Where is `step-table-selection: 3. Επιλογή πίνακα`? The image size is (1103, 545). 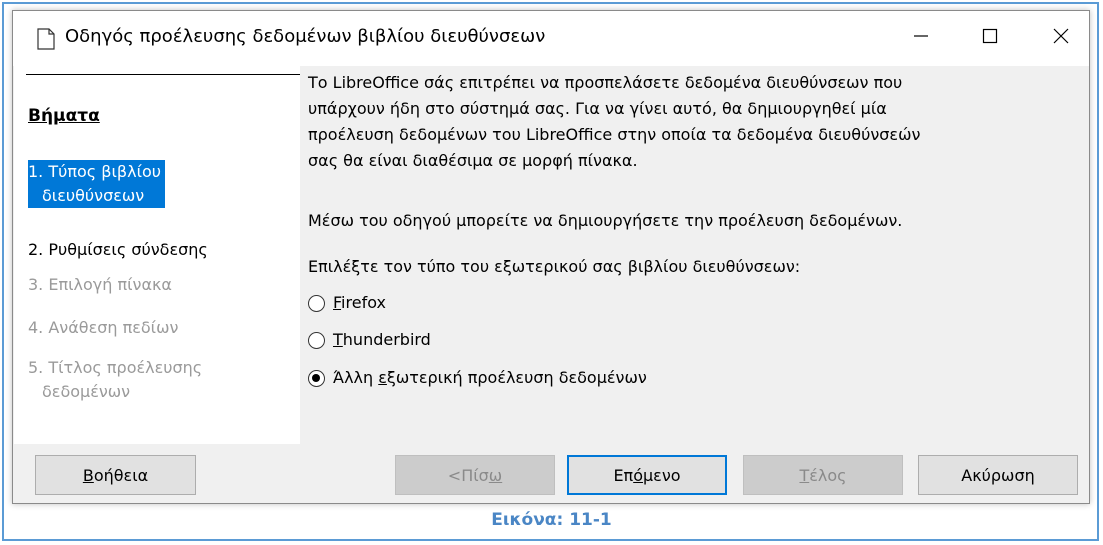
step-table-selection: 3. Επιλογή πίνακα is located at coordinates (100, 285).